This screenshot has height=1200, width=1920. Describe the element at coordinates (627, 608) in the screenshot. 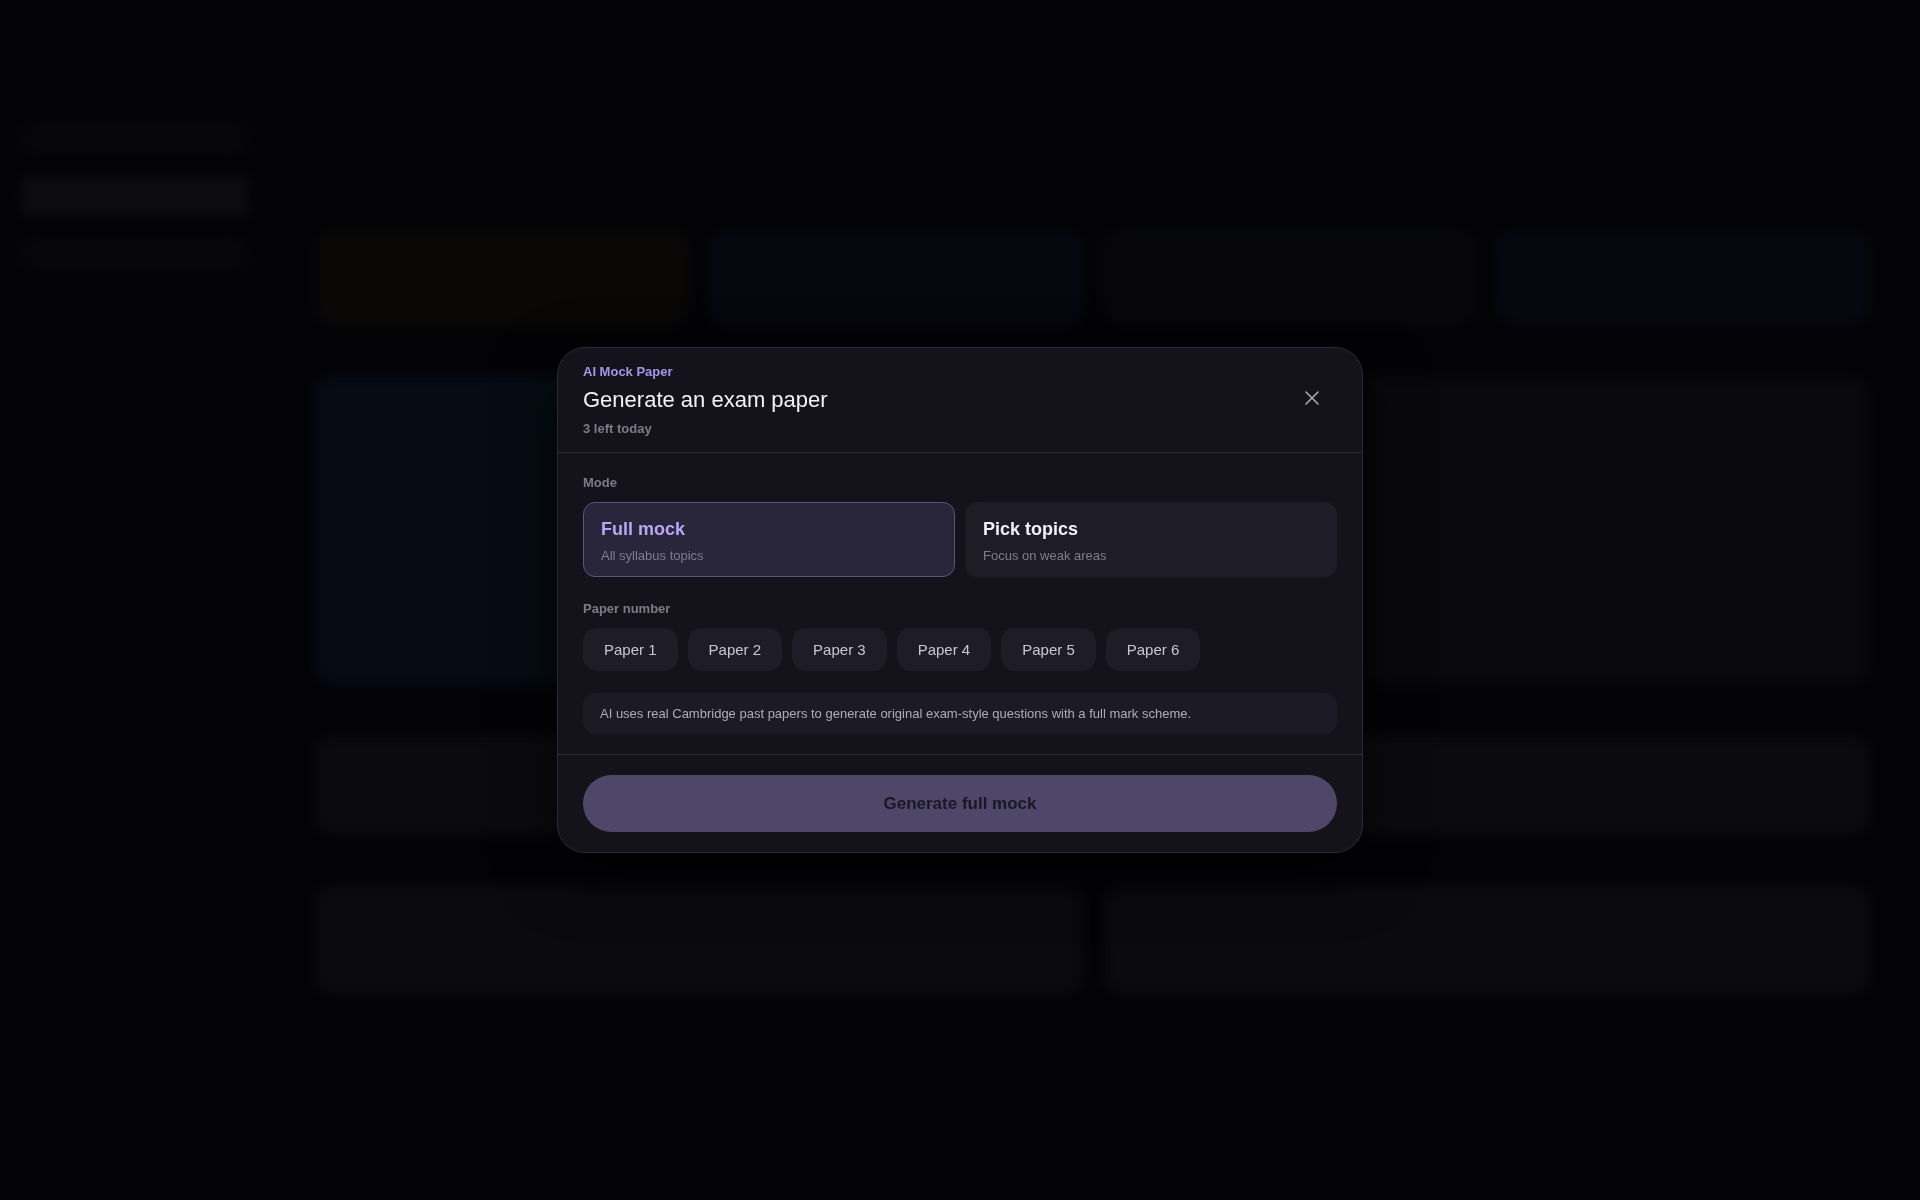

I see `section-label: Paper number` at that location.